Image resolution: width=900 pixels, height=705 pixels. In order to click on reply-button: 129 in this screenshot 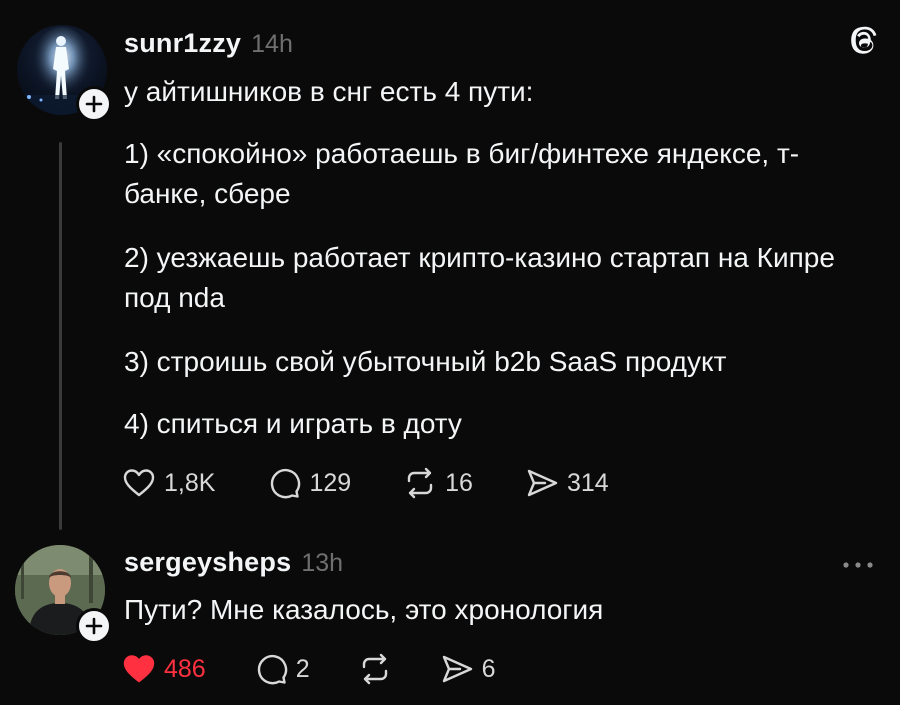, I will do `click(309, 483)`.